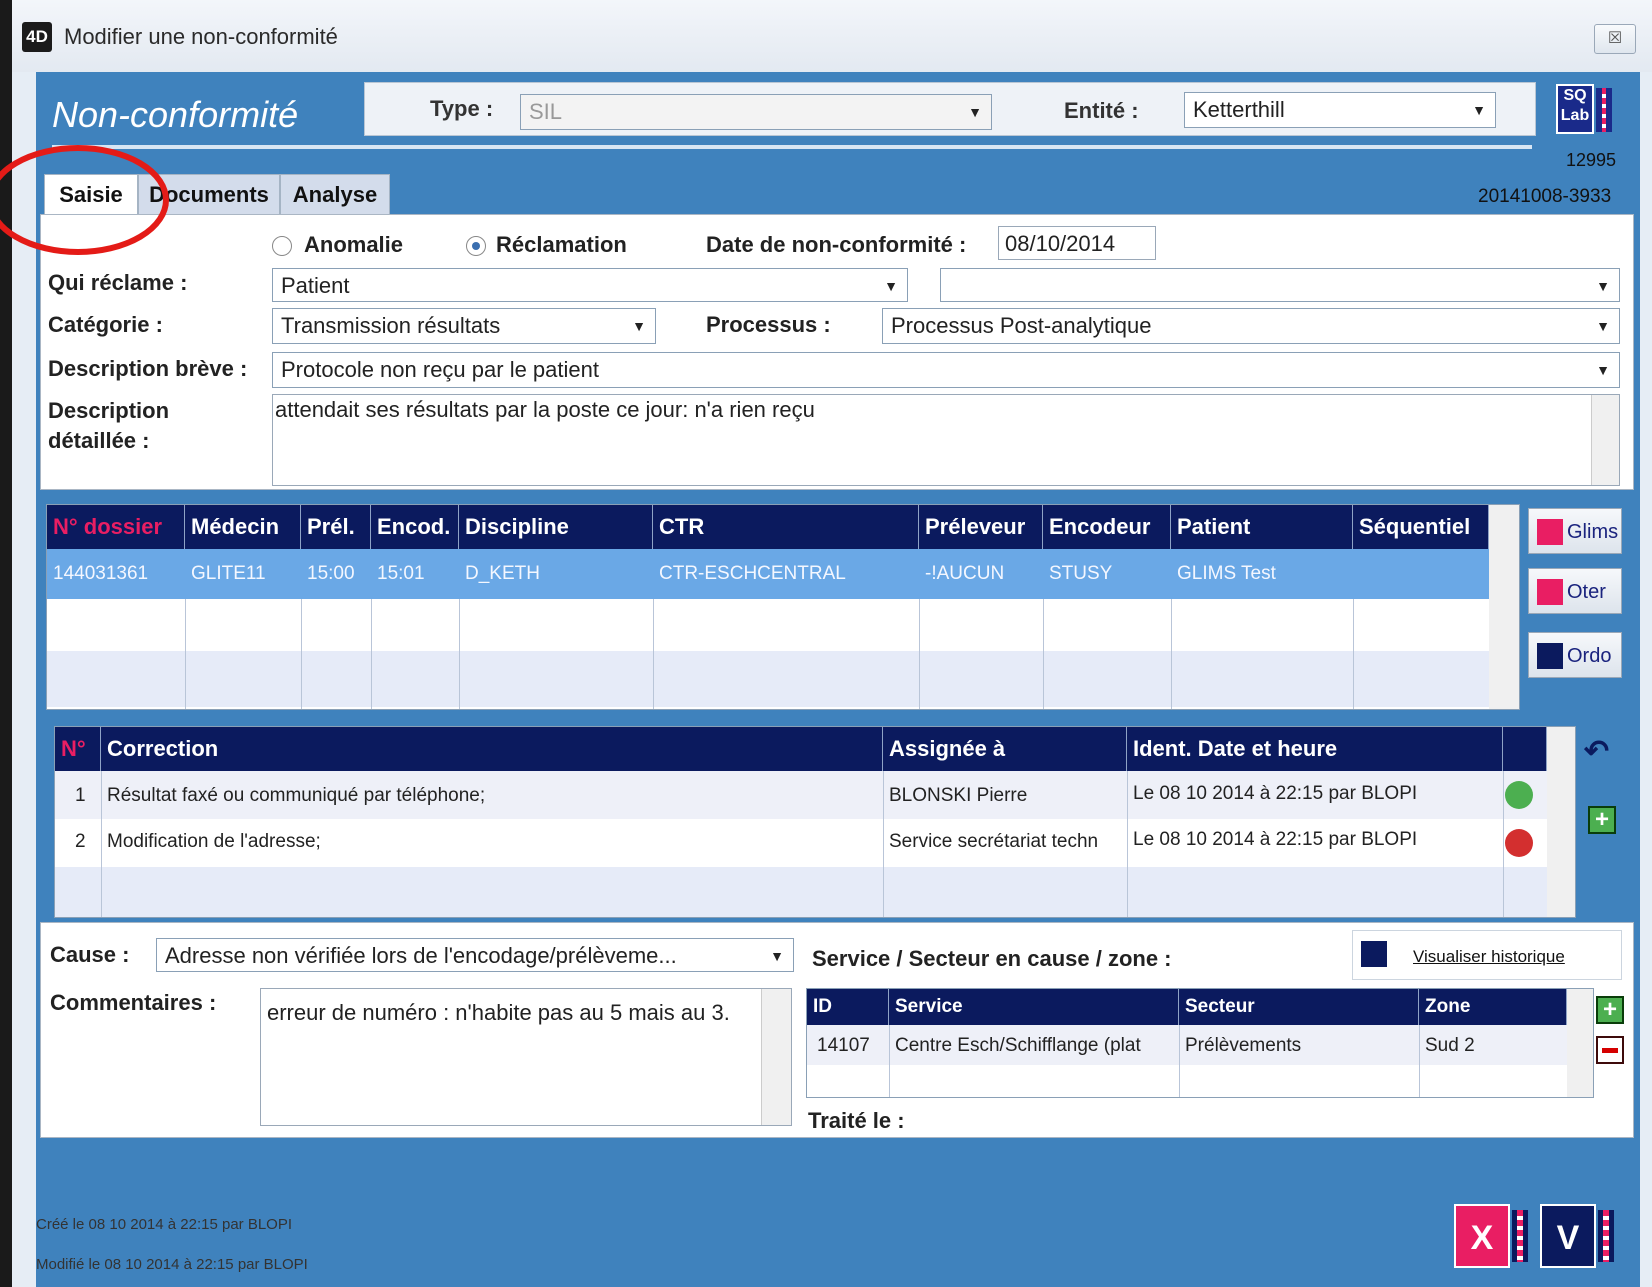 This screenshot has width=1652, height=1287. What do you see at coordinates (84, 200) in the screenshot?
I see `annotation-circle` at bounding box center [84, 200].